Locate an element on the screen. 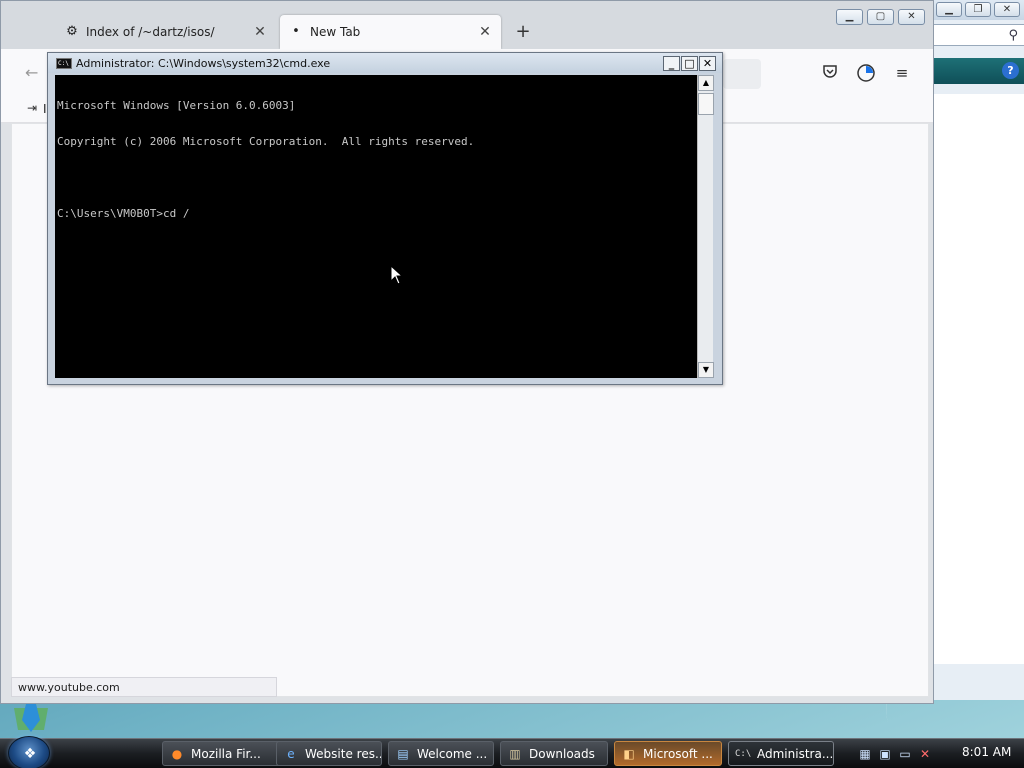 The width and height of the screenshot is (1024, 768). recycle-bin-icon is located at coordinates (31, 718).